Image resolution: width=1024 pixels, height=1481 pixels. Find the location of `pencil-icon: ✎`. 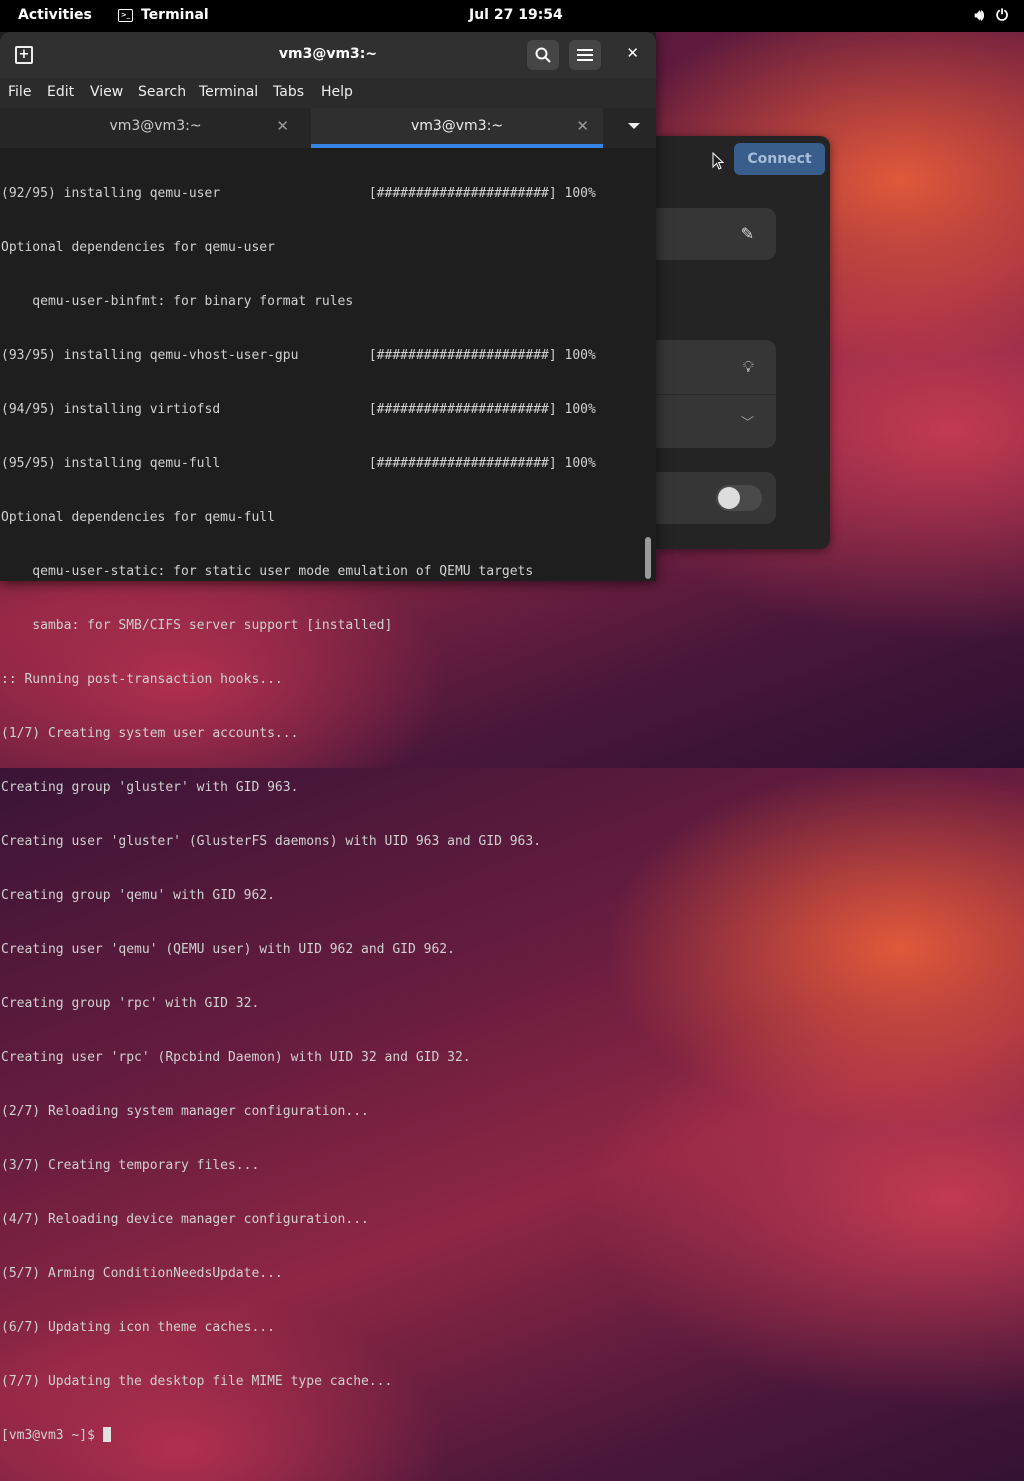

pencil-icon: ✎ is located at coordinates (747, 233).